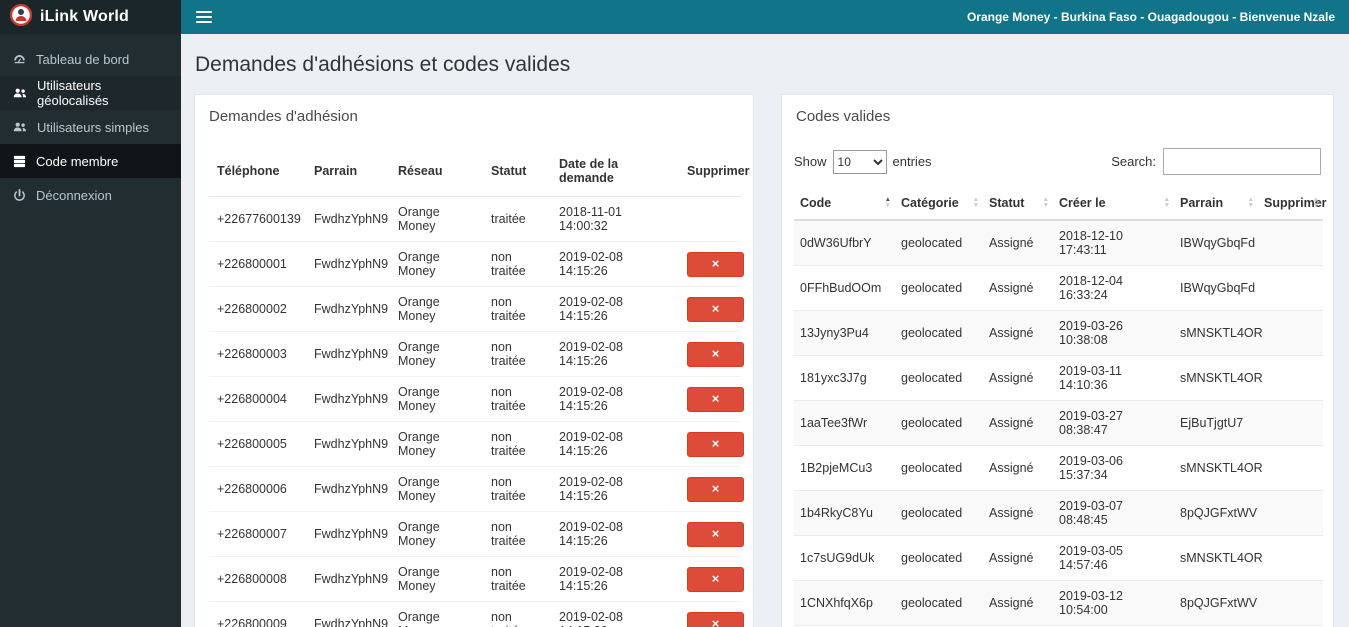  Describe the element at coordinates (1133, 161) in the screenshot. I see `search-label: Search:` at that location.